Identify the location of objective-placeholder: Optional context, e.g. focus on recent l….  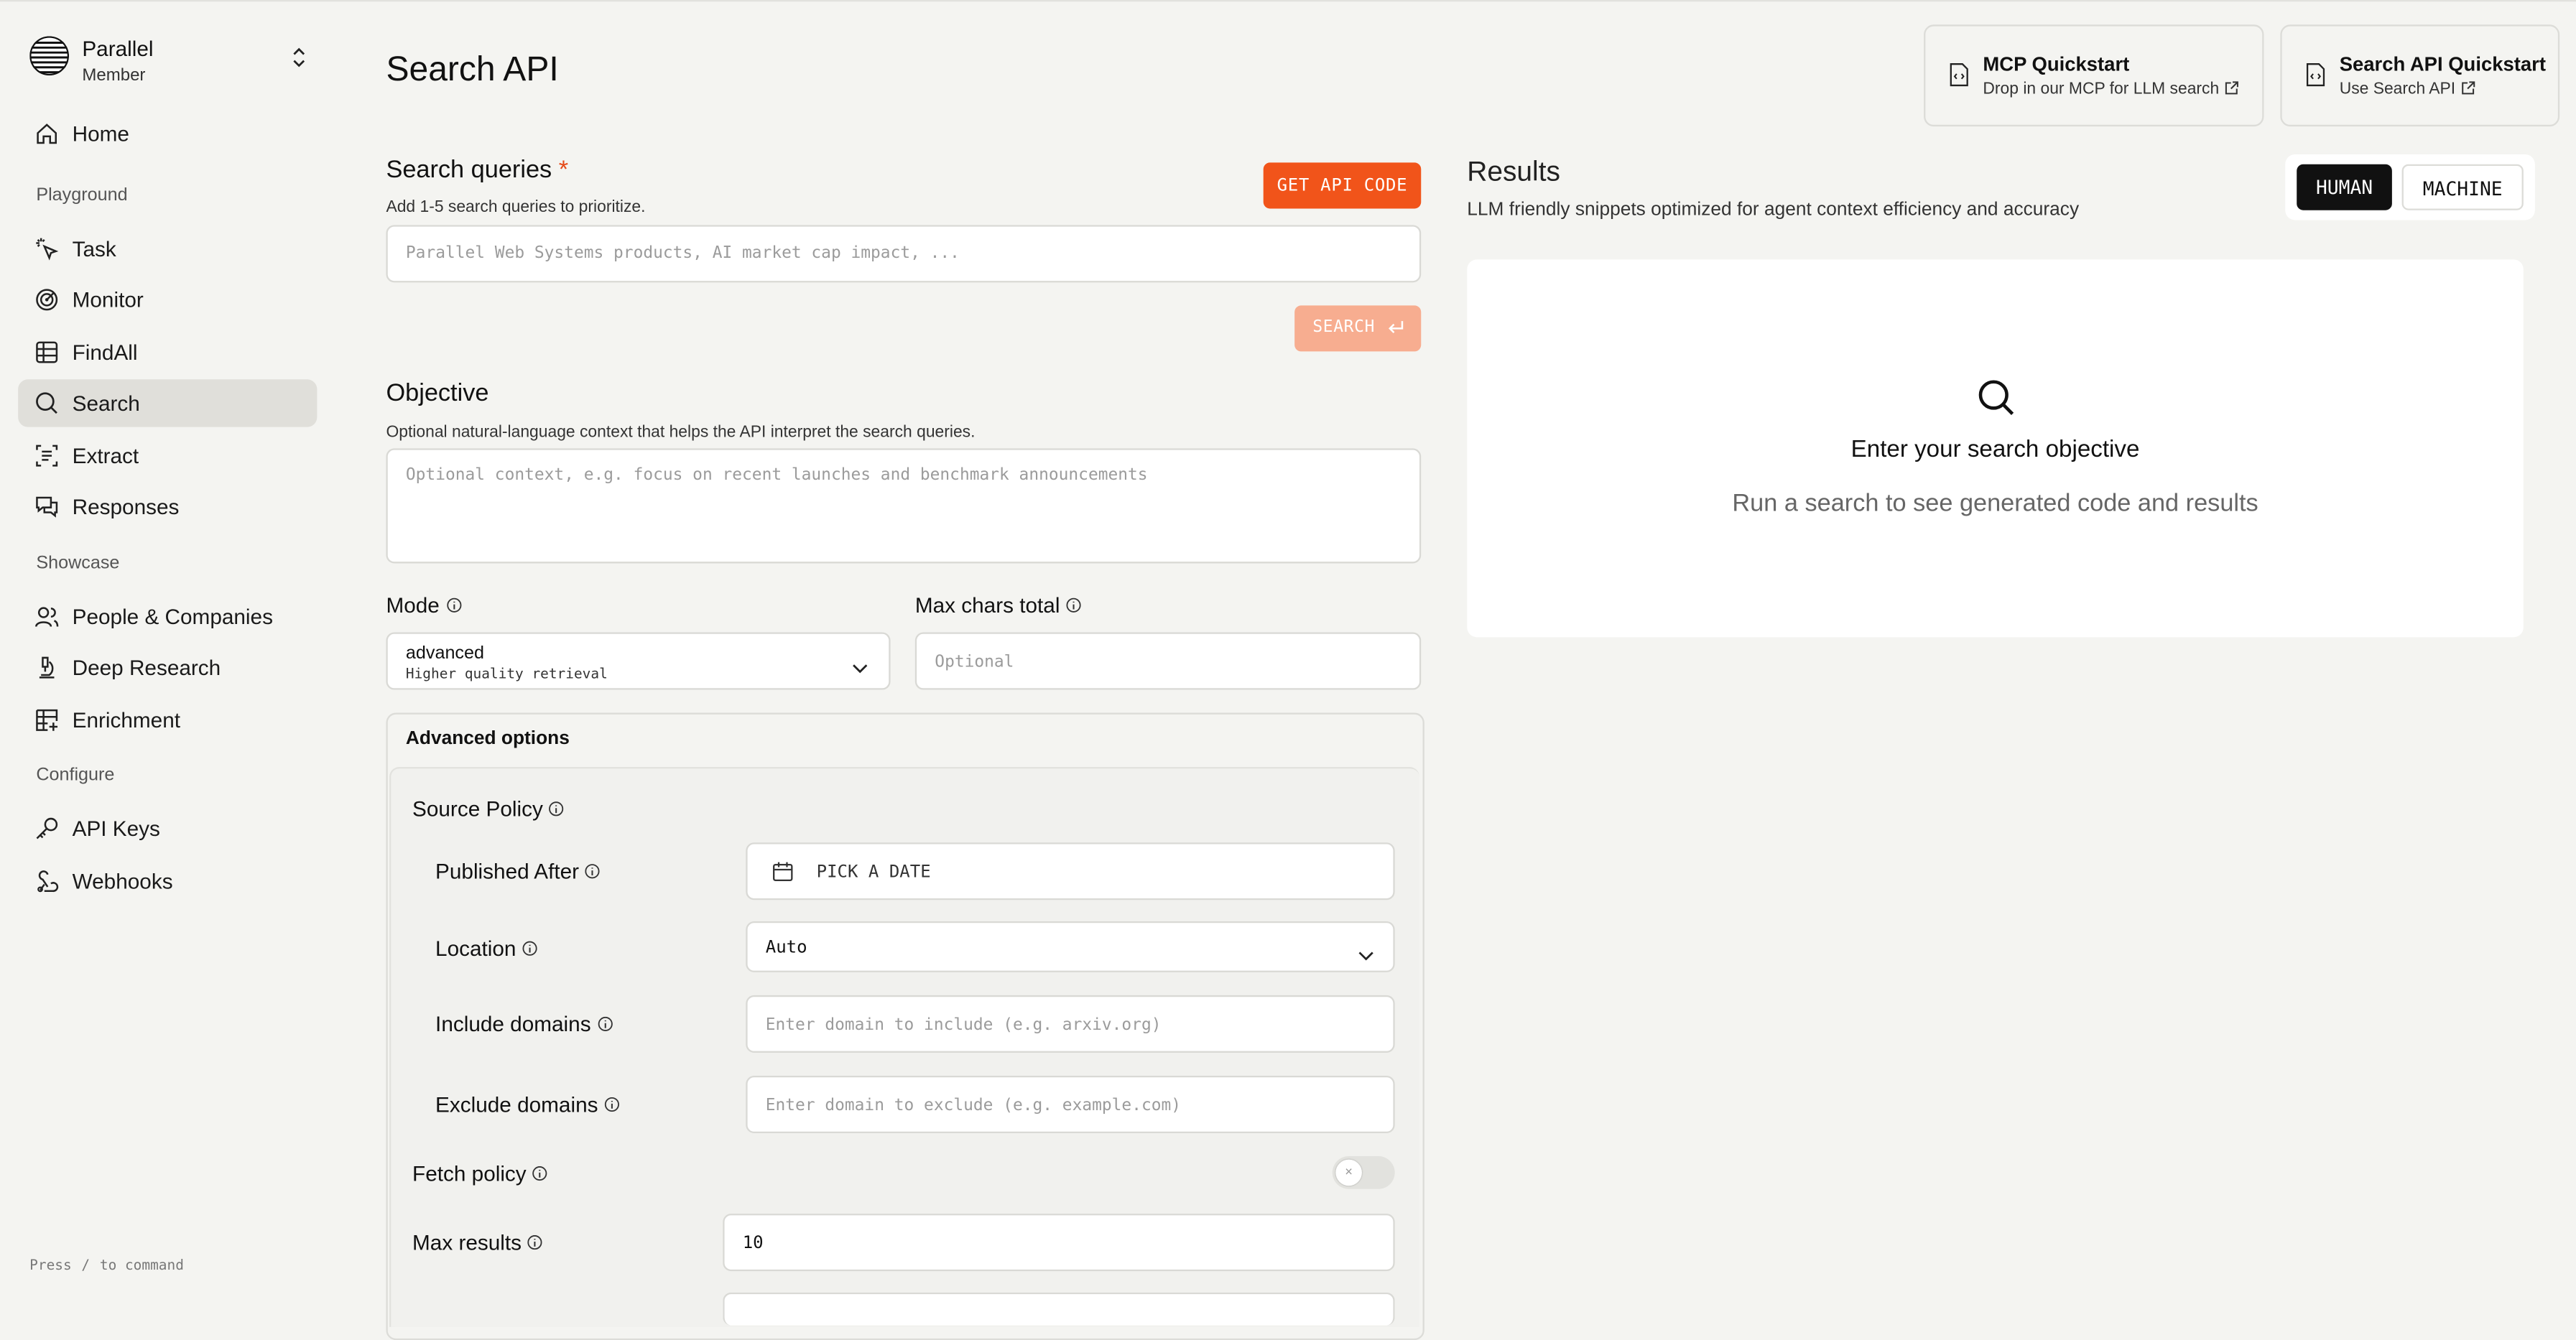
(776, 475).